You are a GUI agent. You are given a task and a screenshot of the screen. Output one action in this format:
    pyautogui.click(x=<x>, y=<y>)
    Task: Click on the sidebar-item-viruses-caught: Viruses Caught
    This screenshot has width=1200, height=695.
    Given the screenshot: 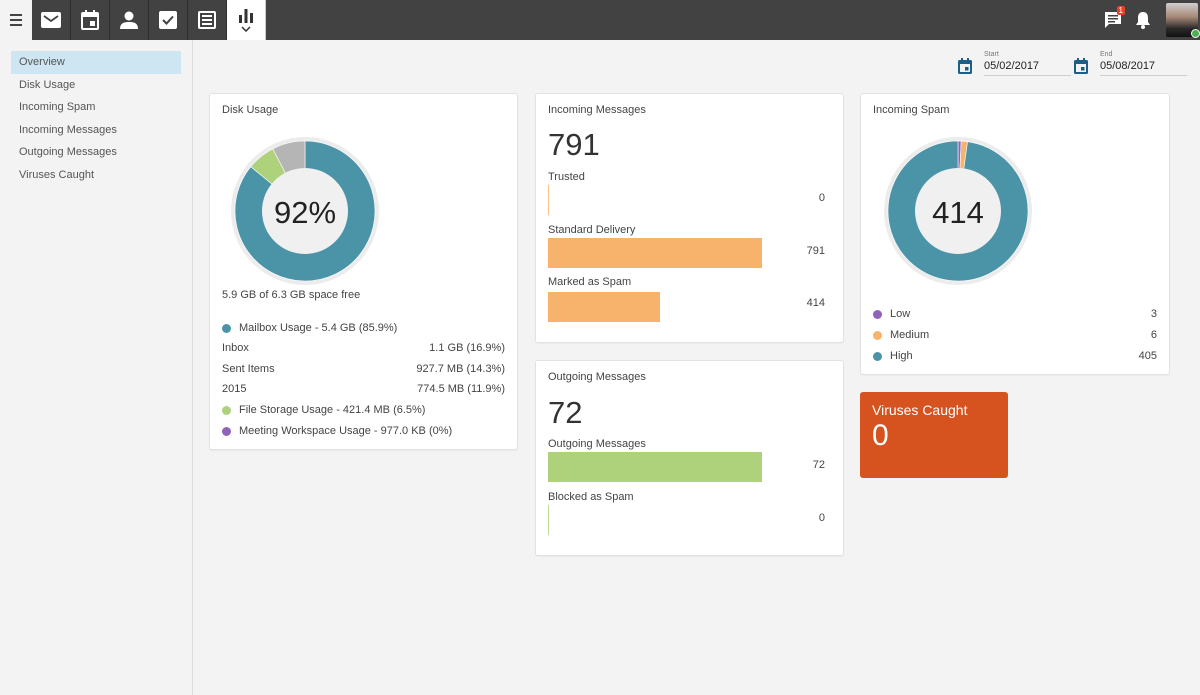 What is the action you would take?
    pyautogui.click(x=96, y=175)
    